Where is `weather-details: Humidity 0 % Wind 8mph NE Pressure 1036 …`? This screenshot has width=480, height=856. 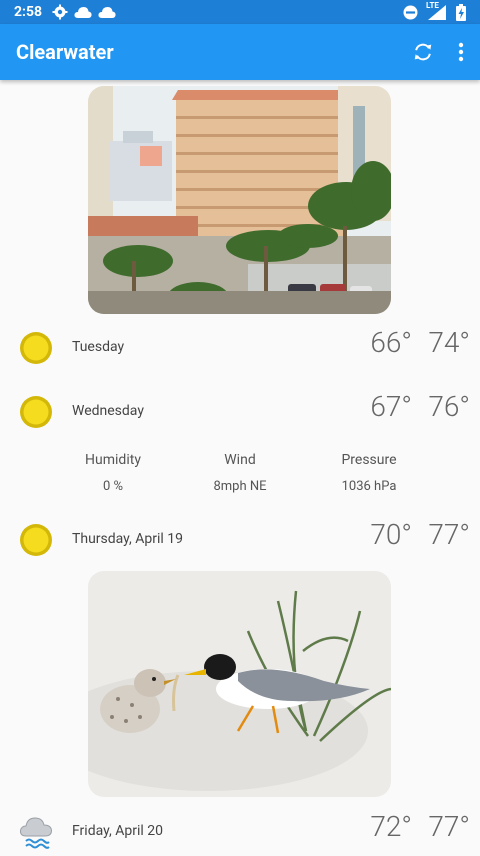
weather-details: Humidity 0 % Wind 8mph NE Pressure 1036 … is located at coordinates (240, 479).